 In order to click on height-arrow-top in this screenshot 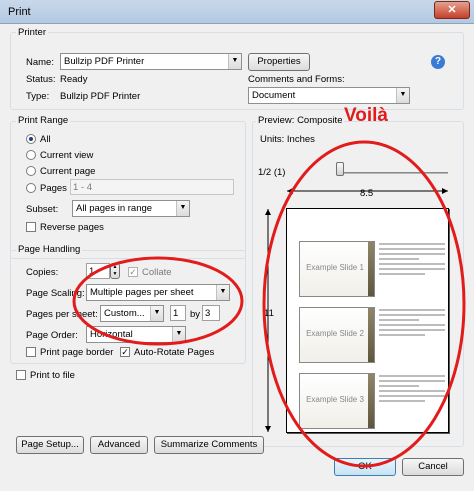, I will do `click(268, 212)`.